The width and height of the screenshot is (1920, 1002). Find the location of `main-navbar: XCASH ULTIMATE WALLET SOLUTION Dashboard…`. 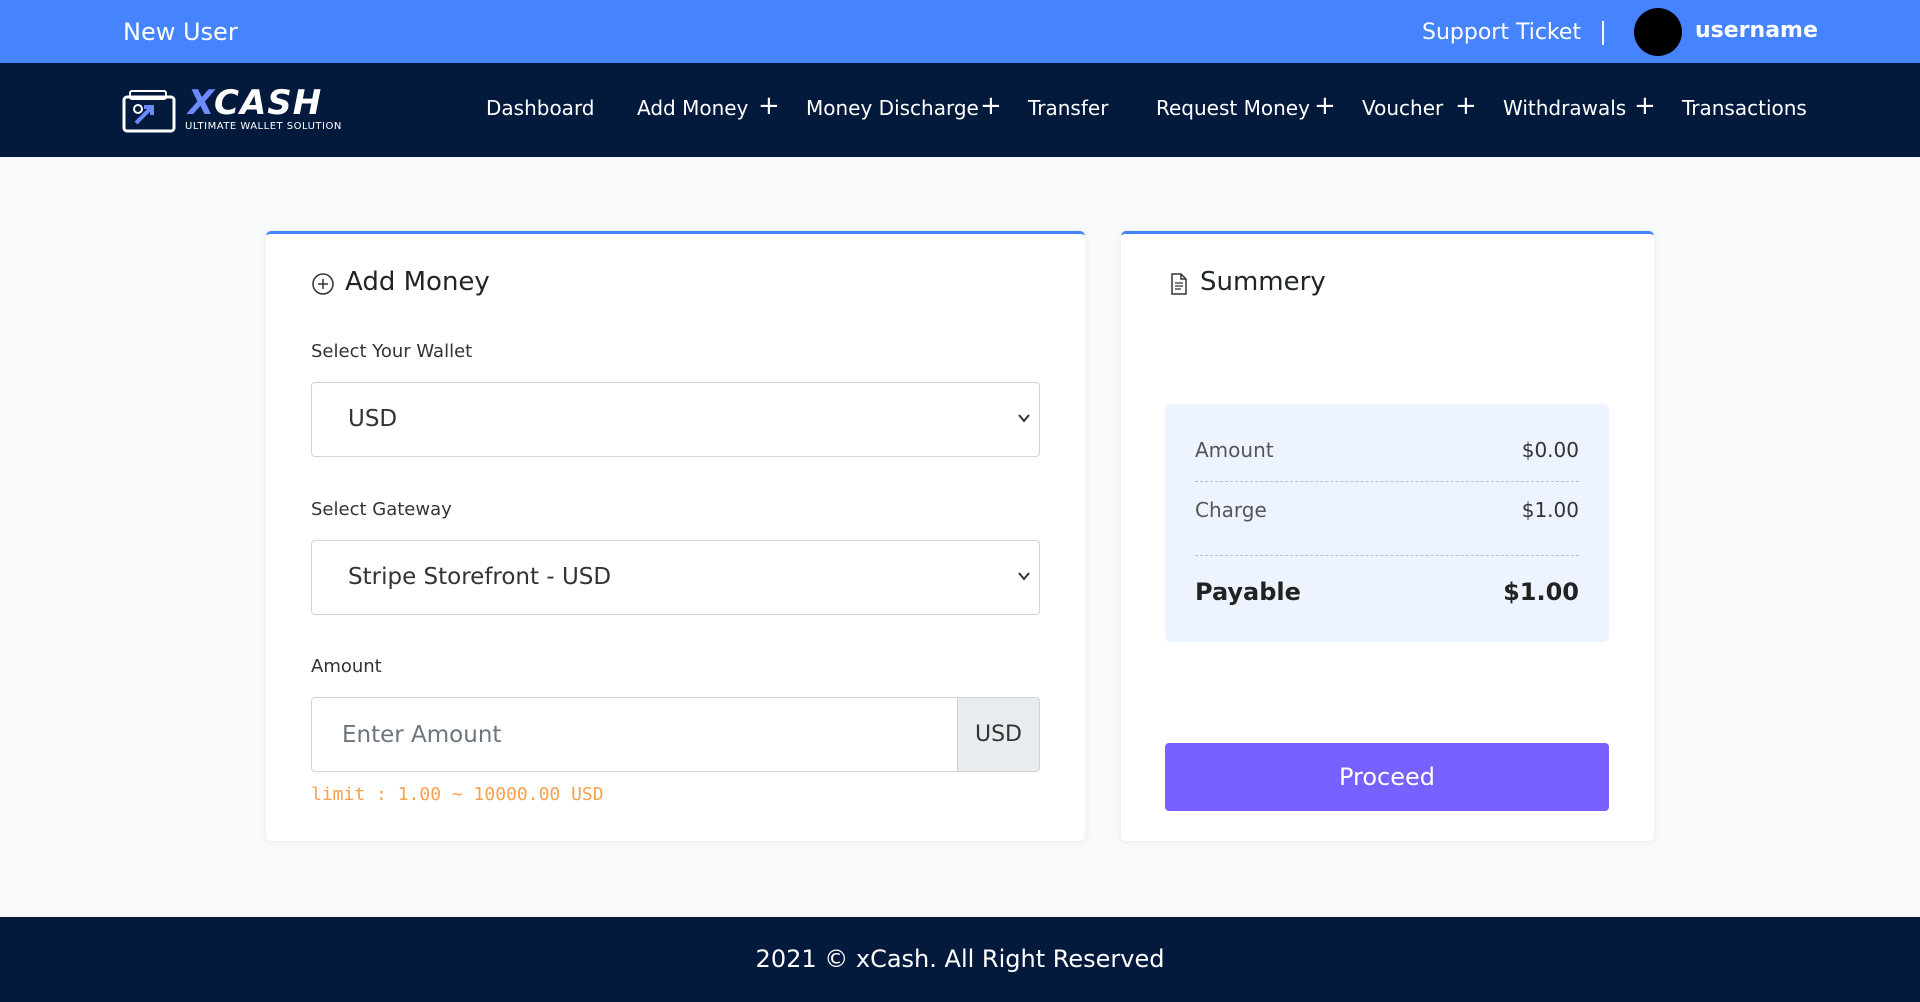

main-navbar: XCASH ULTIMATE WALLET SOLUTION Dashboard… is located at coordinates (960, 110).